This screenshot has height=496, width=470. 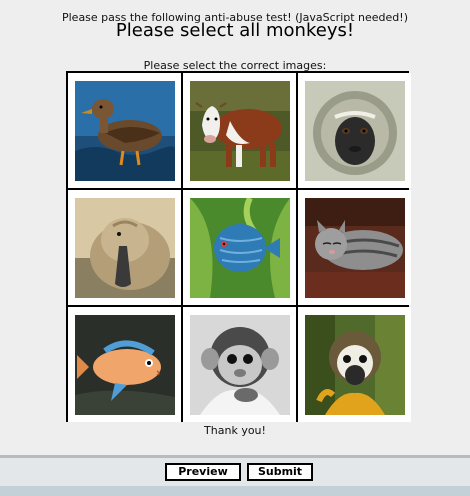 I want to click on cow-image, so click(x=239, y=130).